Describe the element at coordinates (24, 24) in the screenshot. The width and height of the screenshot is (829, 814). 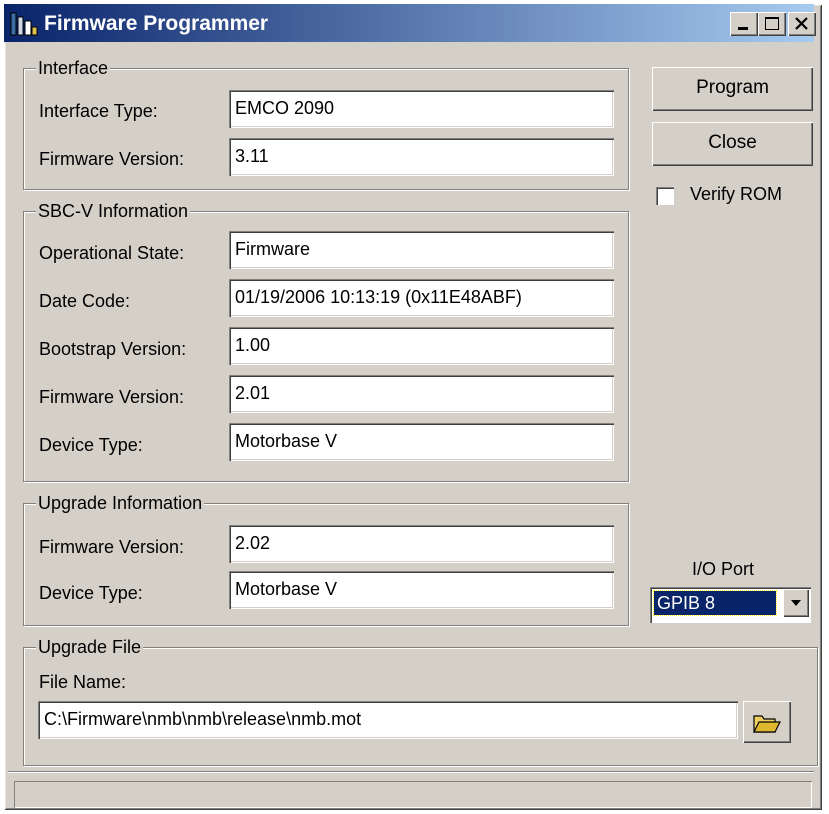
I see `app-icon` at that location.